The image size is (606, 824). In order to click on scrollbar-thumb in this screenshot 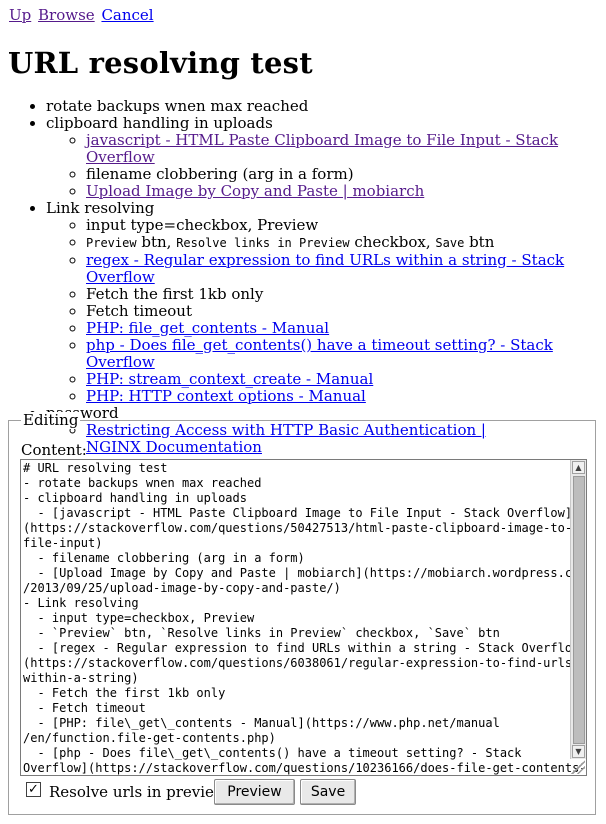, I will do `click(579, 610)`.